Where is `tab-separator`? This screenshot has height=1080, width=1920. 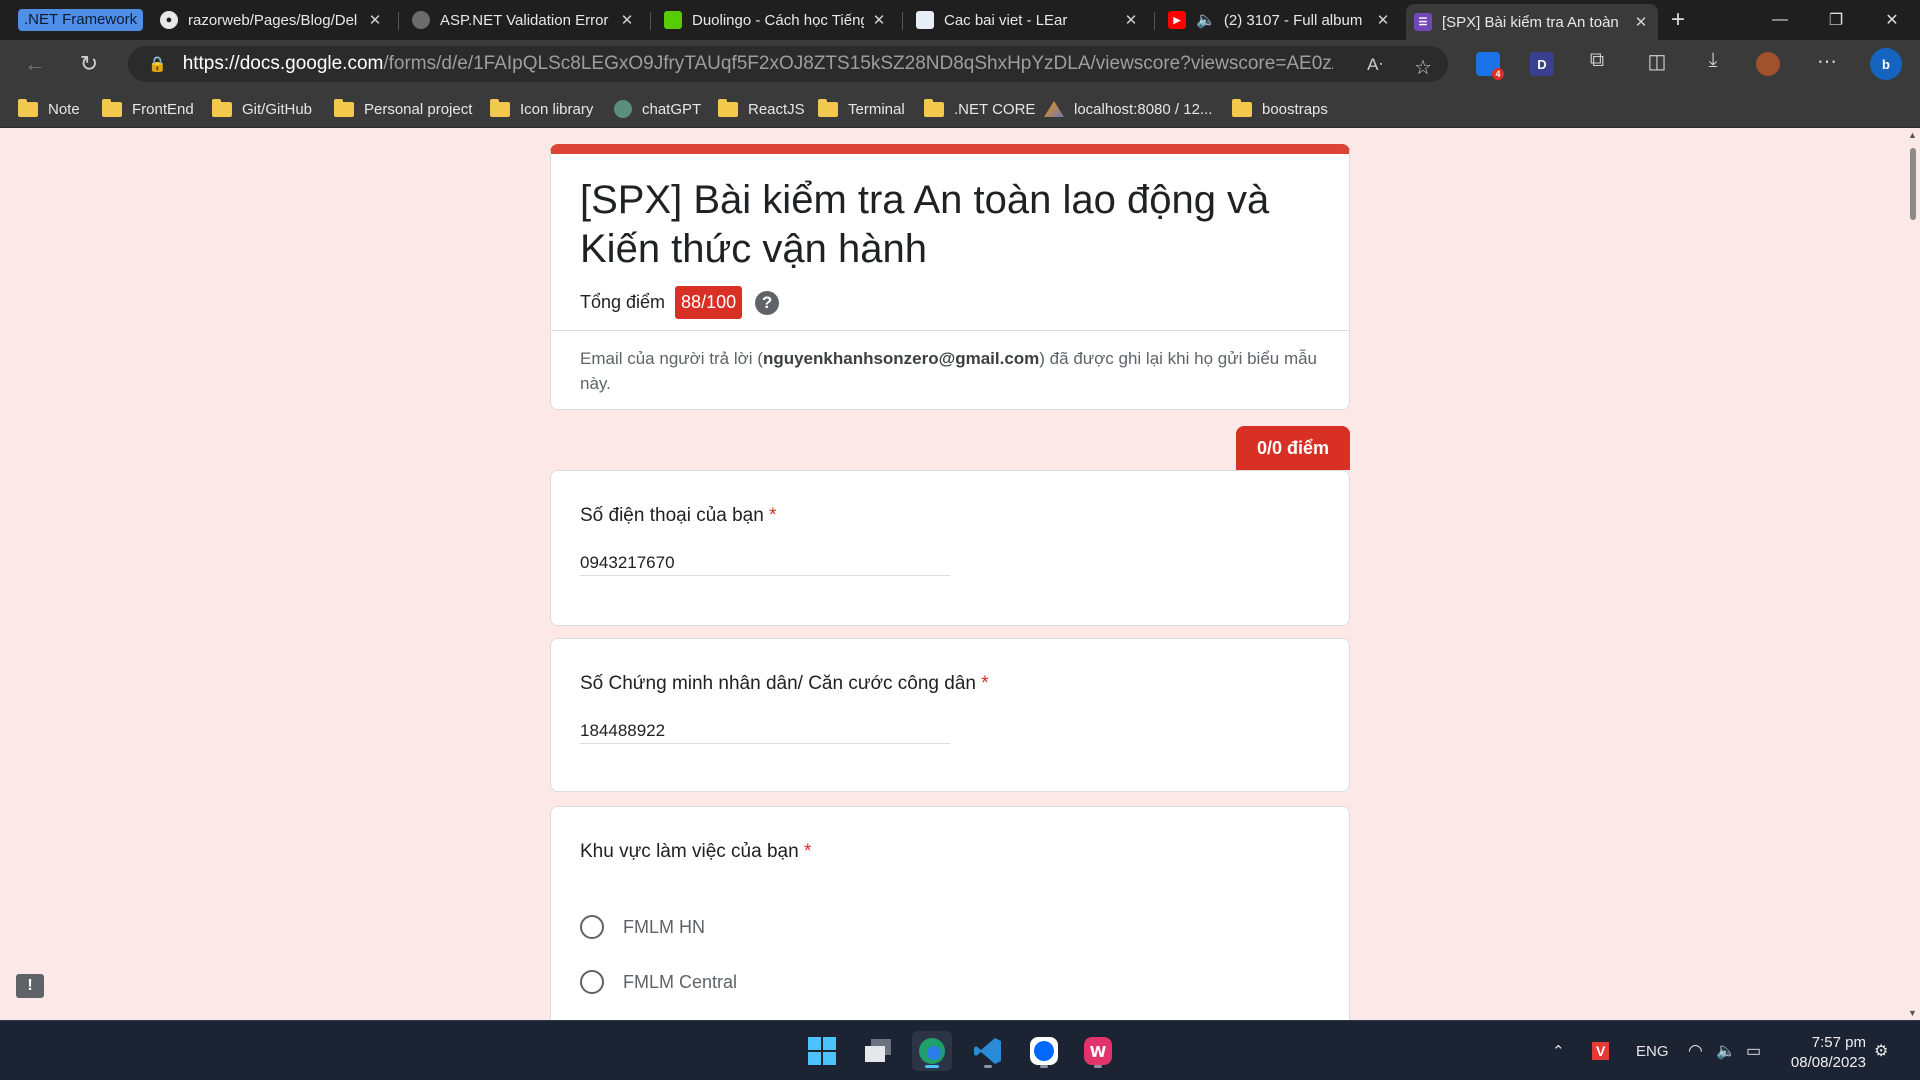 tab-separator is located at coordinates (650, 21).